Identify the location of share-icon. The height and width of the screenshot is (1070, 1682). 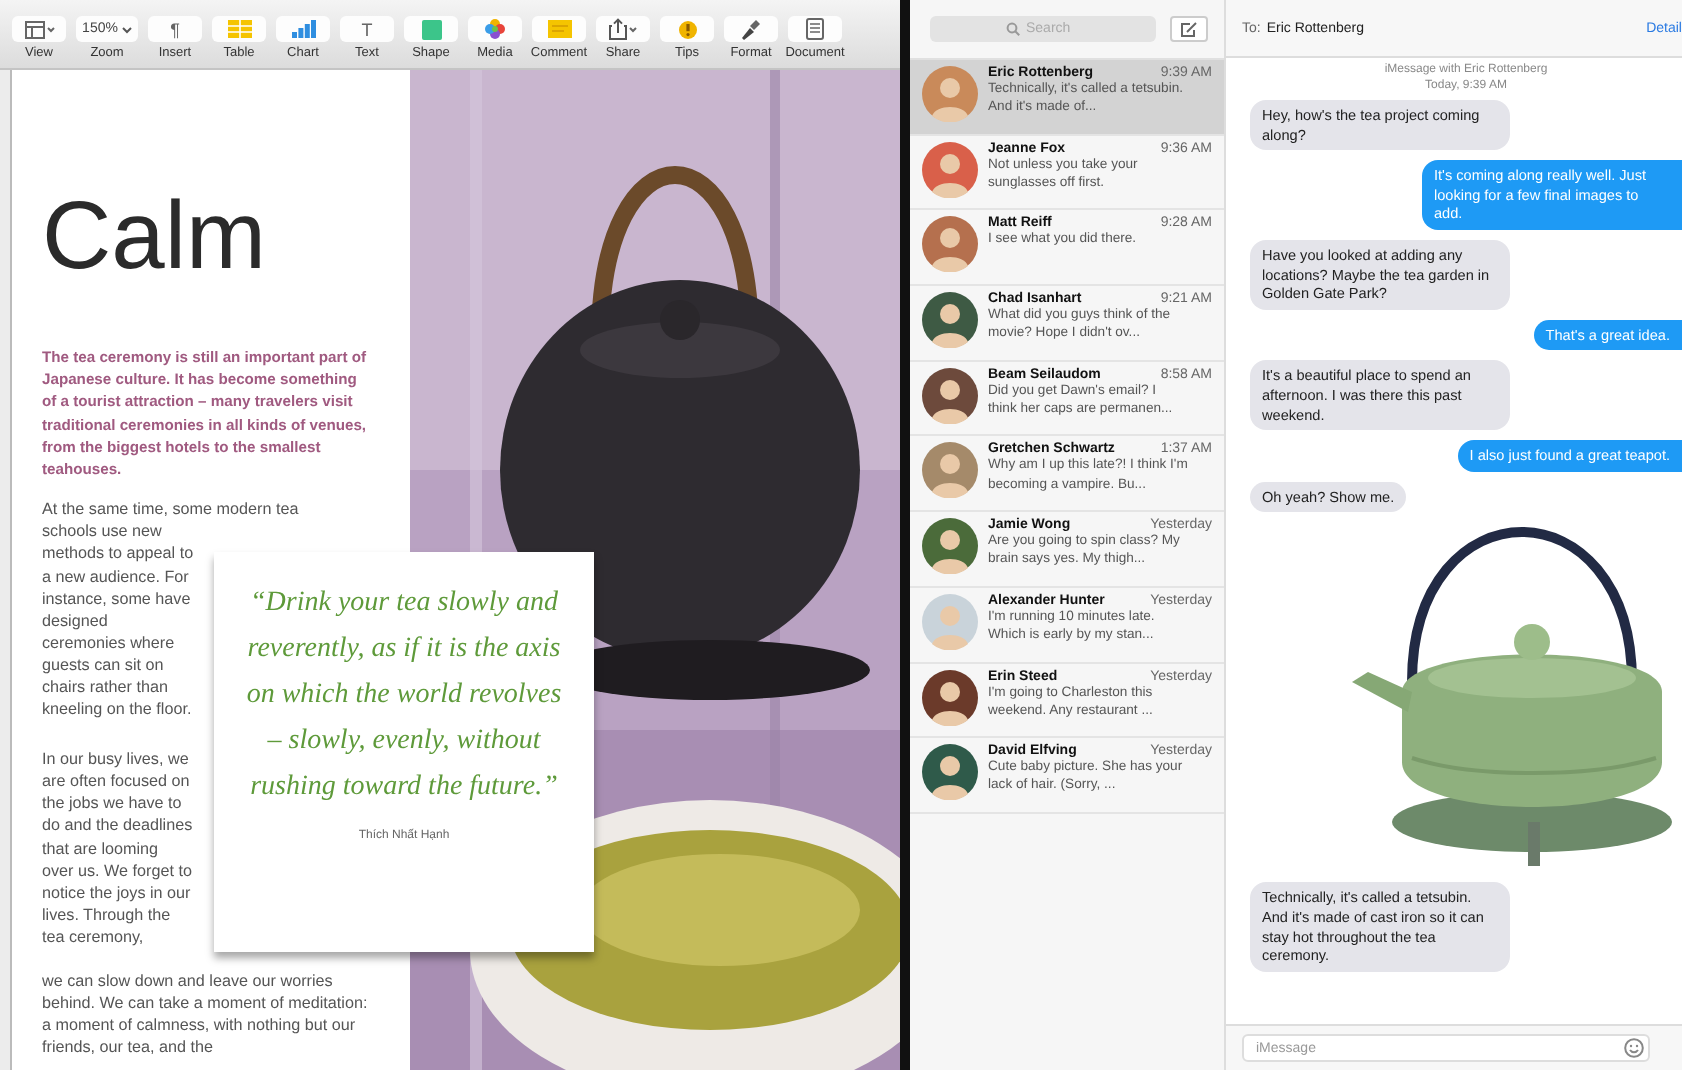
(623, 29).